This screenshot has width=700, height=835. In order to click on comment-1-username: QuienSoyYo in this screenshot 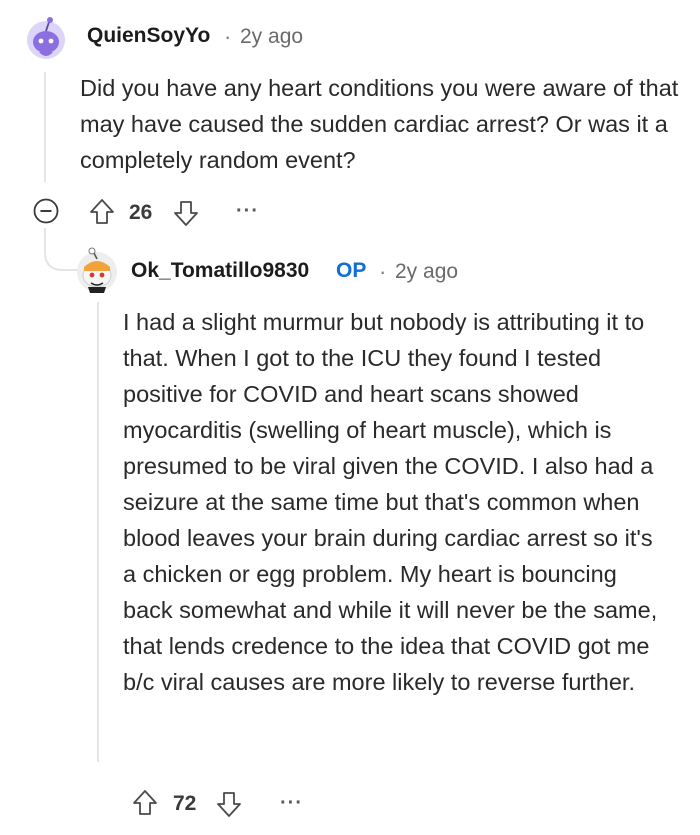, I will do `click(148, 36)`.